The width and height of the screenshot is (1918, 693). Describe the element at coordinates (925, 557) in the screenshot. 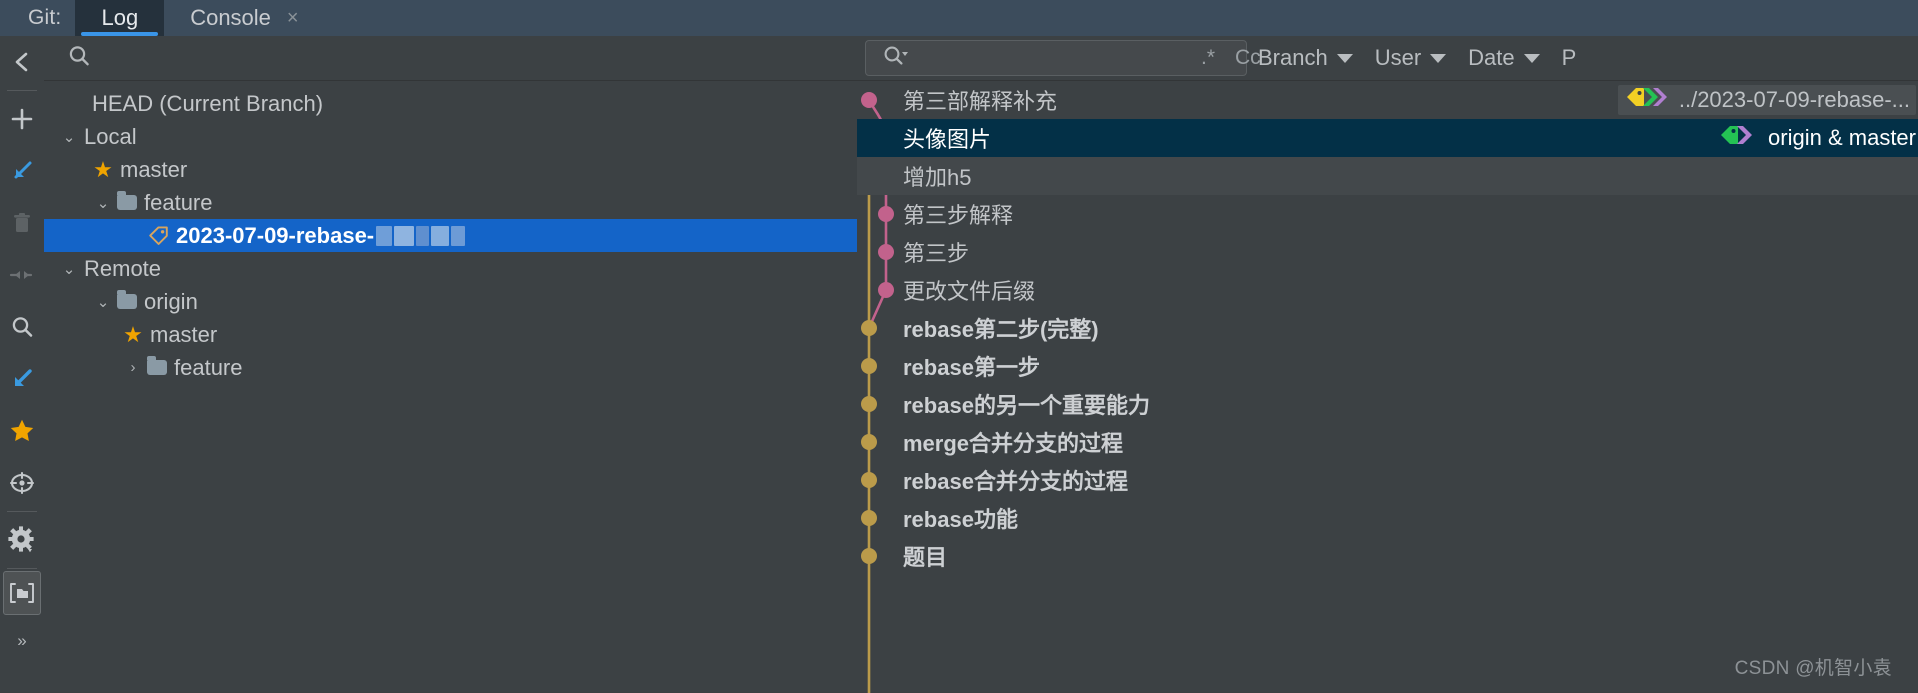

I see `commit-subject: 题目` at that location.